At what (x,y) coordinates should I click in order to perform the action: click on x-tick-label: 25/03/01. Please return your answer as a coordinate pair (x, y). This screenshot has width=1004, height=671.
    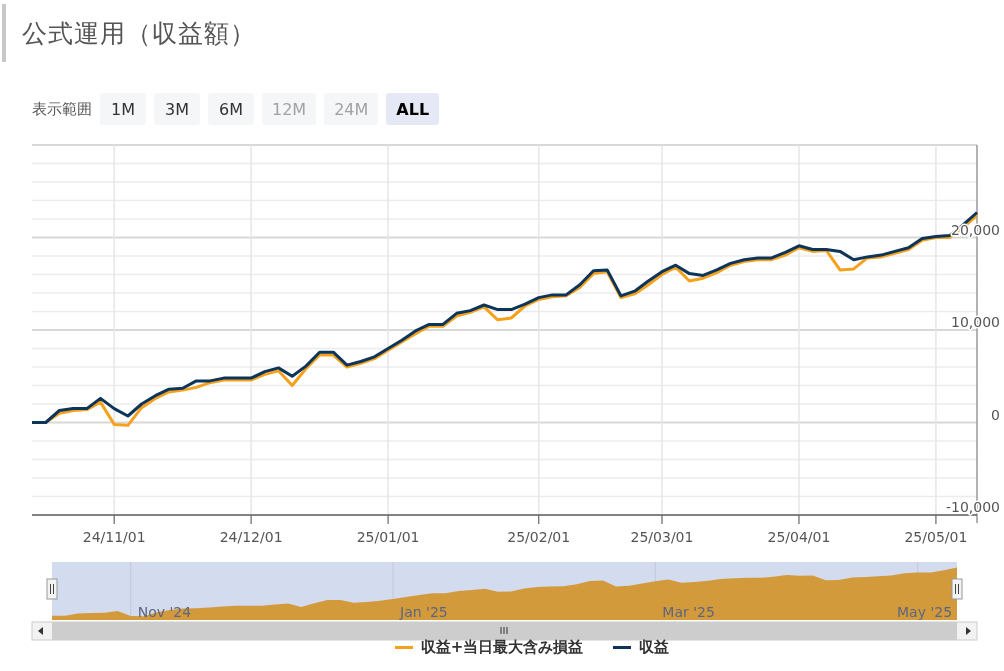
    Looking at the image, I should click on (662, 537).